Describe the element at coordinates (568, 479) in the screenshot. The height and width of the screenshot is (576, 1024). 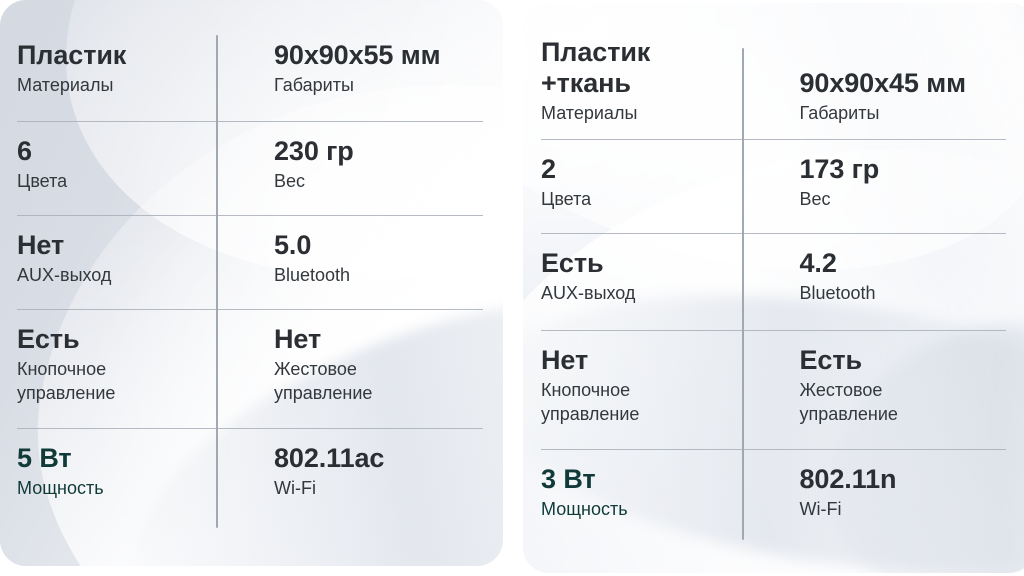
I see `spec-value: 3 Вт` at that location.